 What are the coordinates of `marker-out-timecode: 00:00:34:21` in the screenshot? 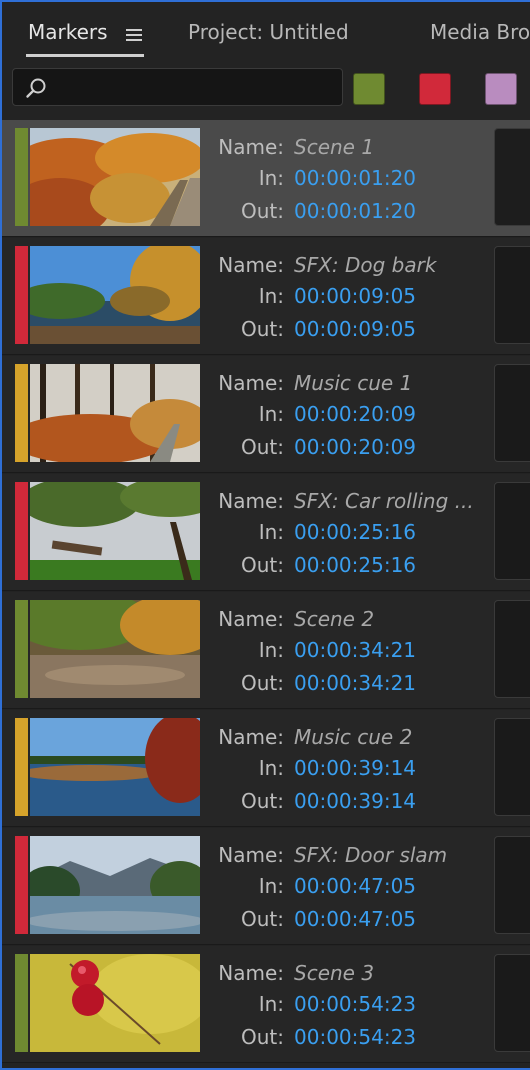 It's located at (355, 683).